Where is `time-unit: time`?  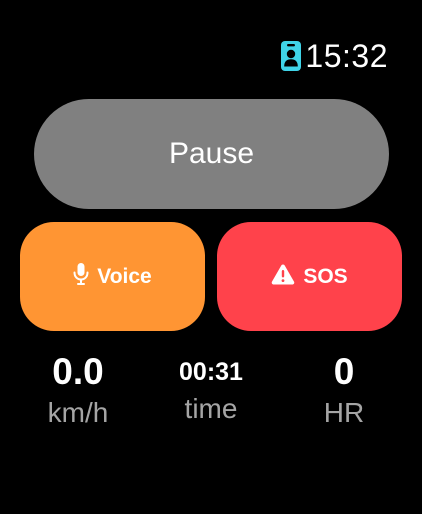 time-unit: time is located at coordinates (211, 408).